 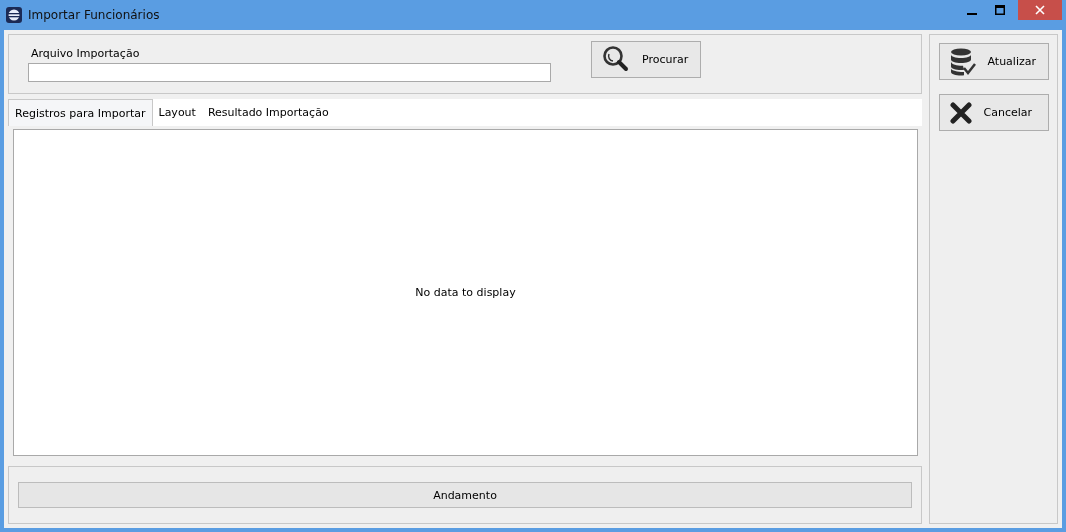 What do you see at coordinates (268, 112) in the screenshot?
I see `tab: Resultado Importação` at bounding box center [268, 112].